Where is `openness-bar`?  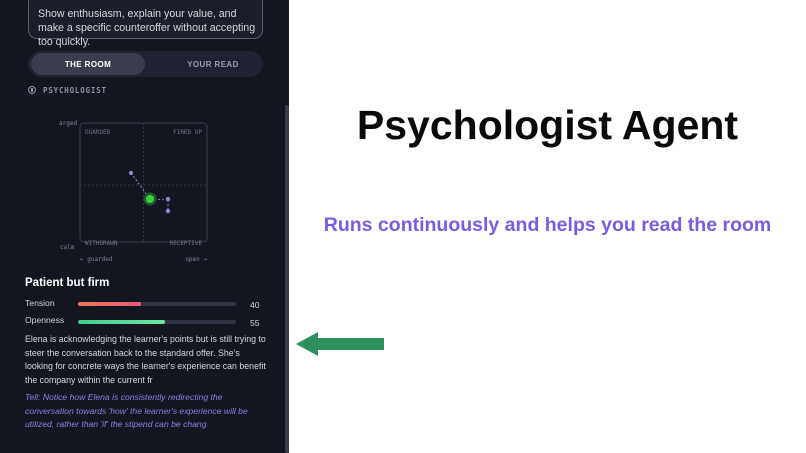
openness-bar is located at coordinates (157, 322).